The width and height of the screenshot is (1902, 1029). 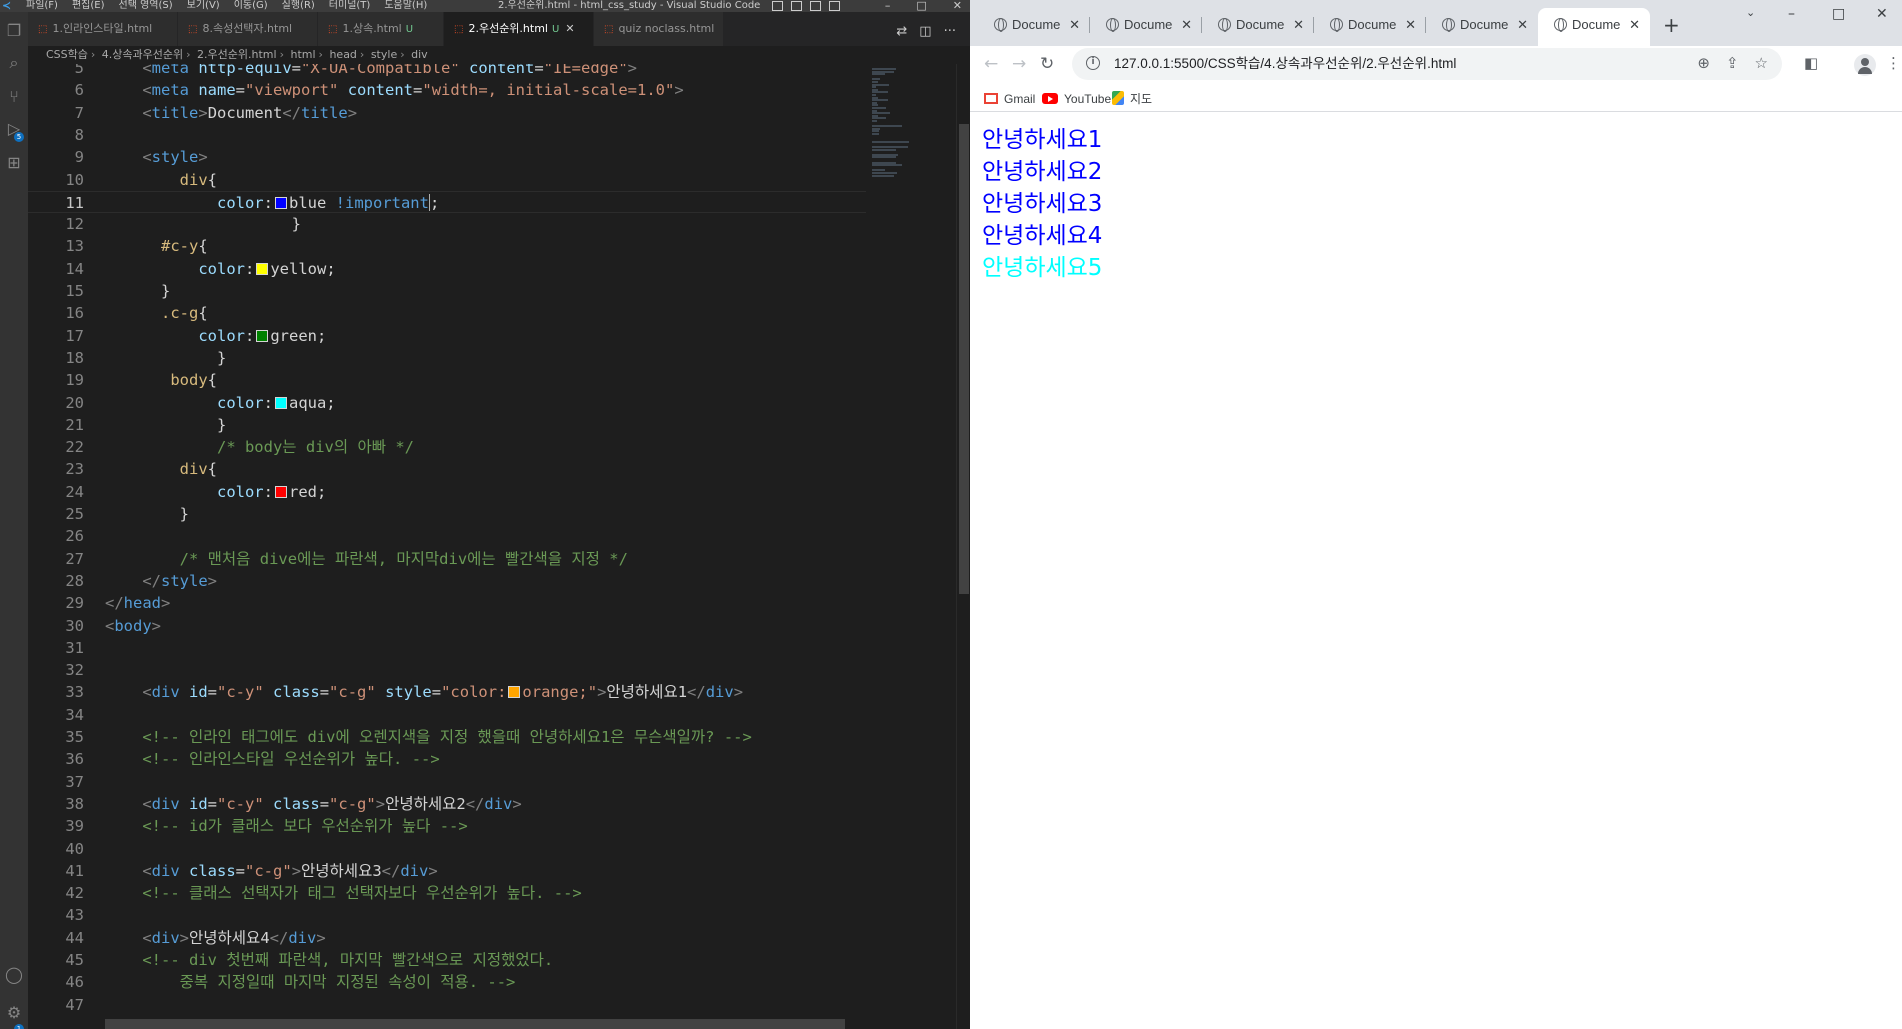 I want to click on code-line: 26, so click(x=447, y=536).